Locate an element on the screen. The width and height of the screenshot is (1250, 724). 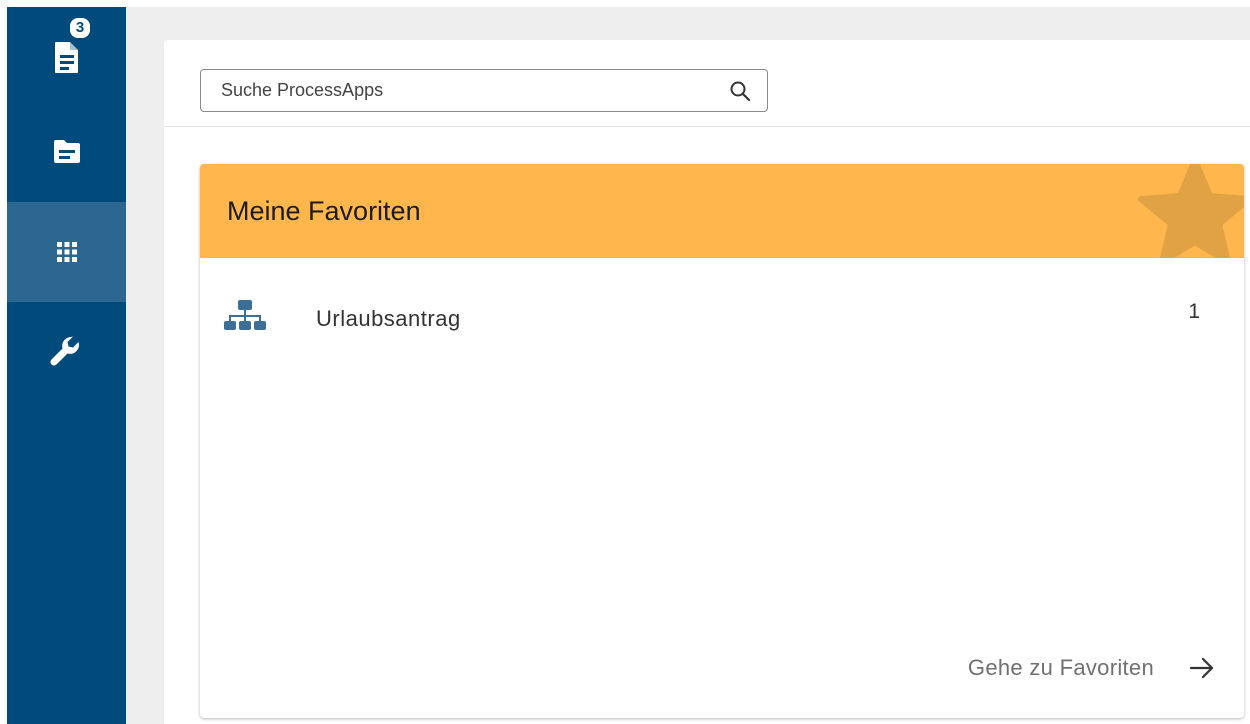
arrow-right-icon is located at coordinates (1202, 668).